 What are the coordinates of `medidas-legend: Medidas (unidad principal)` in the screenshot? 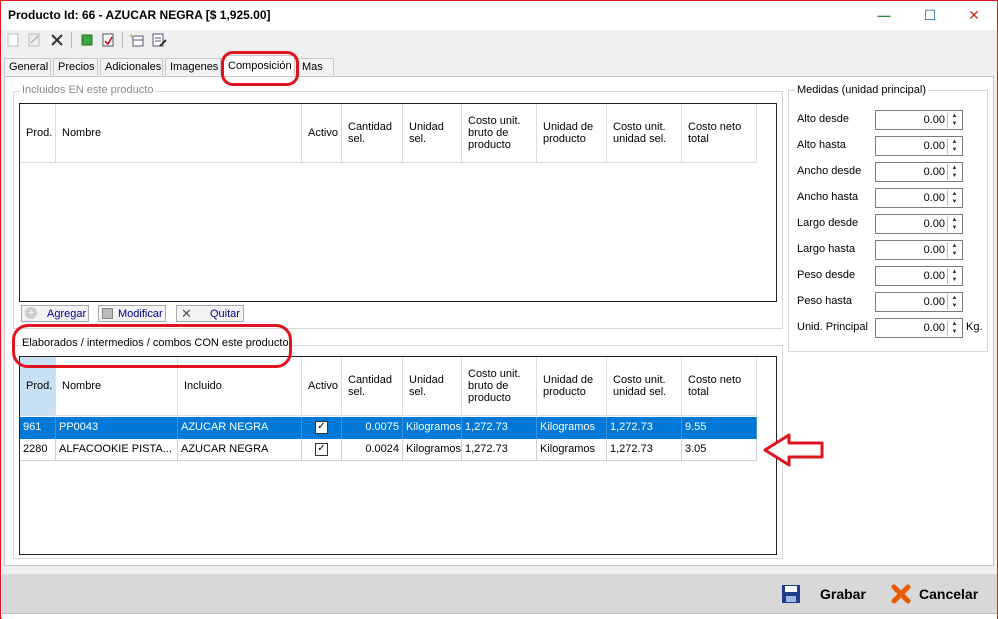 It's located at (862, 90).